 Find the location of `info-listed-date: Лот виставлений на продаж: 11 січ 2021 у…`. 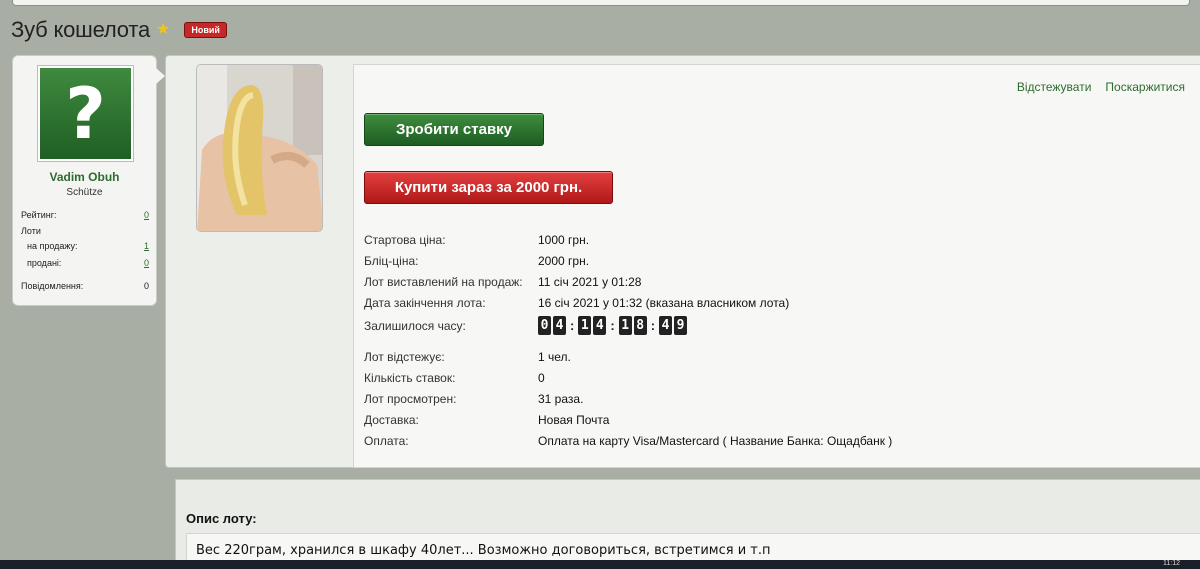

info-listed-date: Лот виставлений на продаж: 11 січ 2021 у… is located at coordinates (503, 282).